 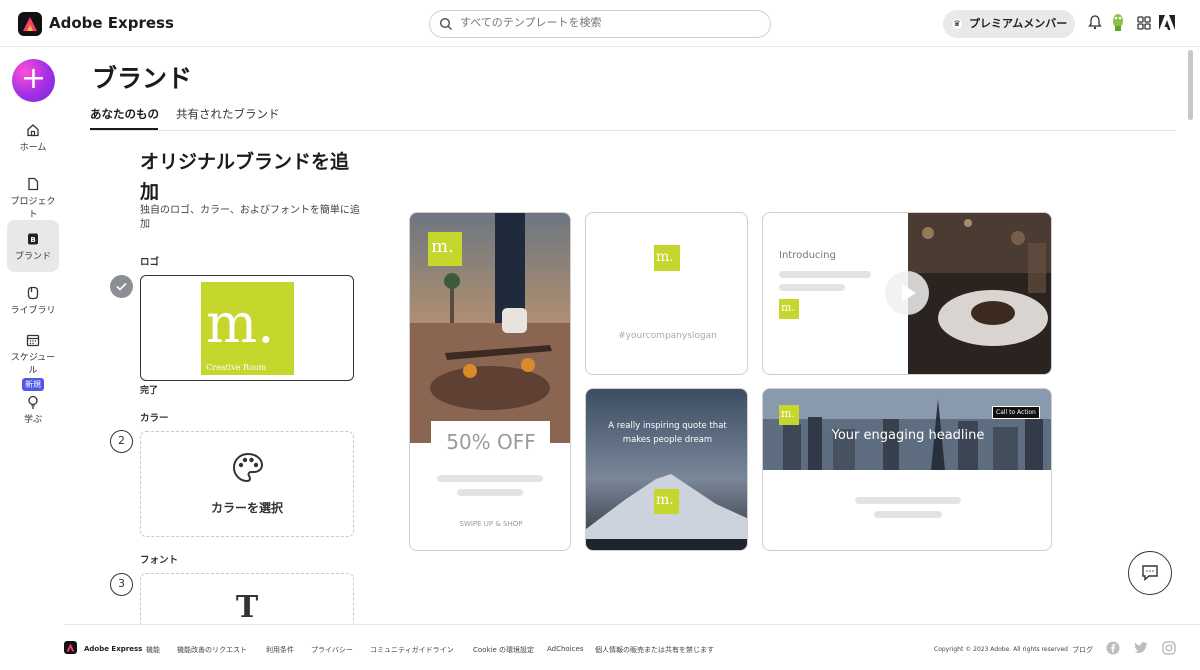 What do you see at coordinates (490, 381) in the screenshot?
I see `preview-card-promo: m. 50% OFF SWIPE UP & SHOP` at bounding box center [490, 381].